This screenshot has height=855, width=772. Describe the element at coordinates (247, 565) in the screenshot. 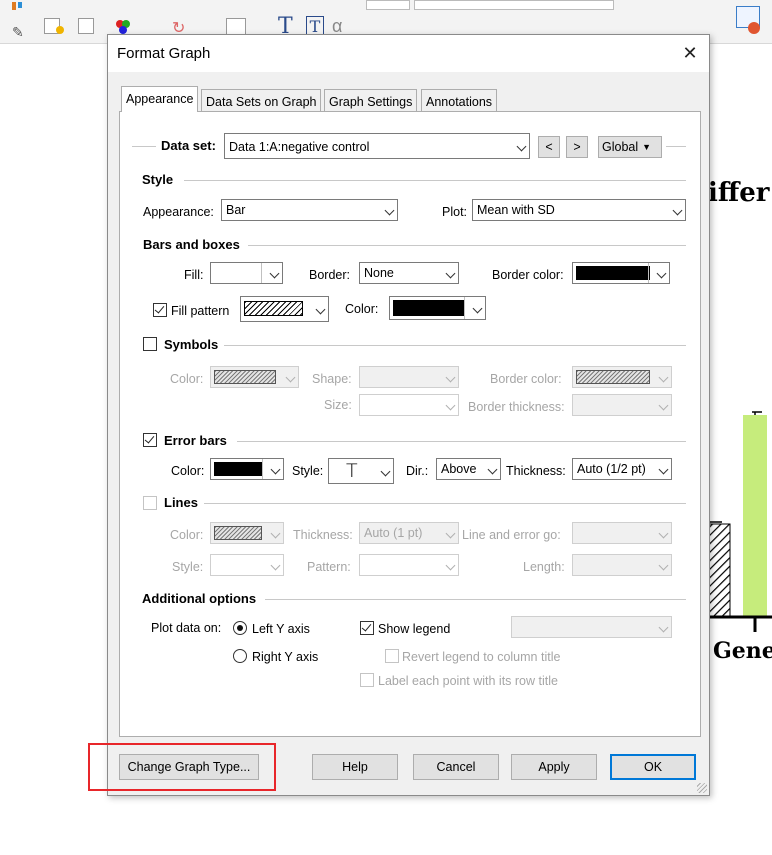

I see `lines-style-select` at that location.